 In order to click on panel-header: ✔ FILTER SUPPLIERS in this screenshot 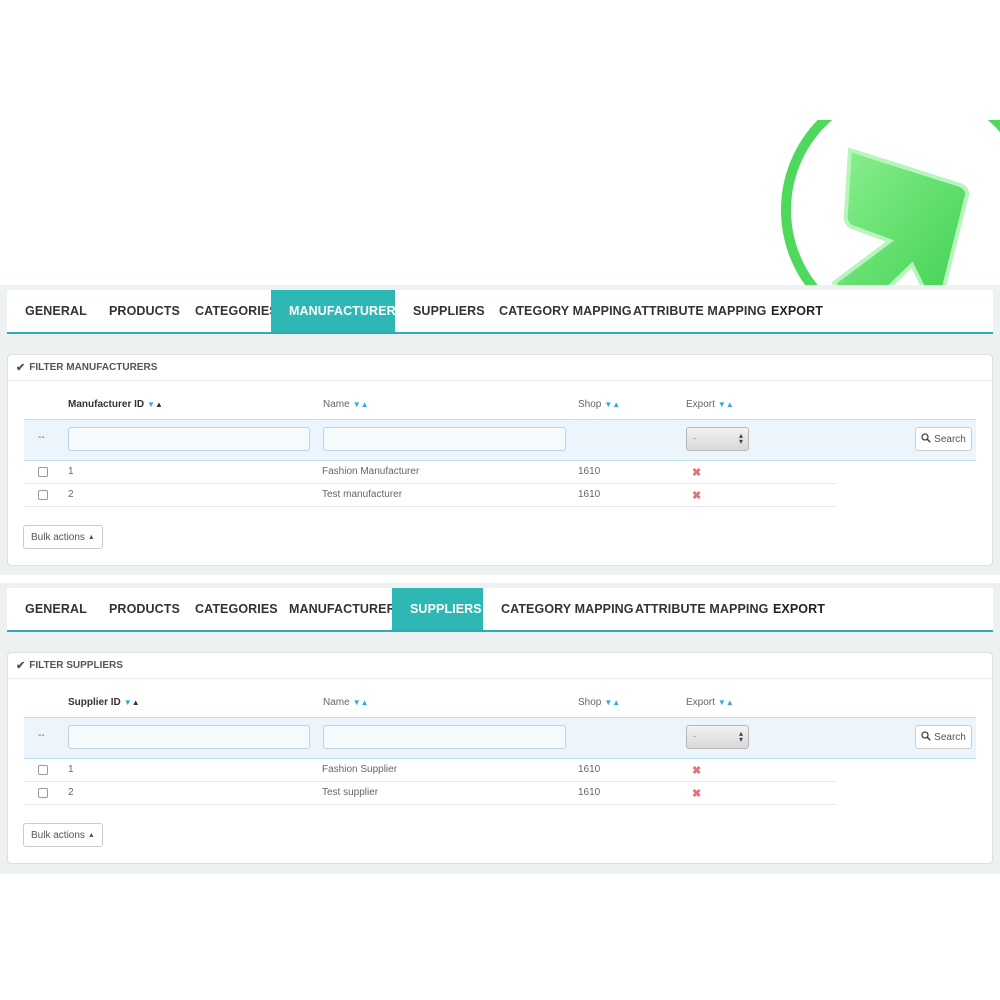, I will do `click(500, 666)`.